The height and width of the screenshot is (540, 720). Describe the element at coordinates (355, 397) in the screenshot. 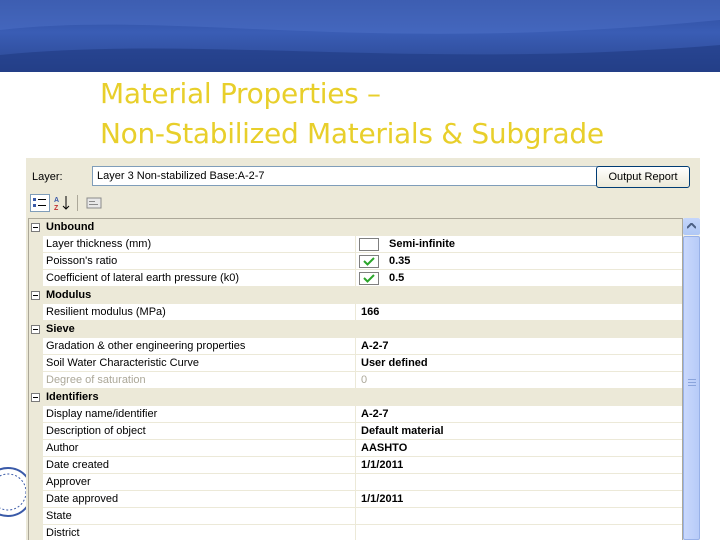

I see `category-row: Identifiers` at that location.